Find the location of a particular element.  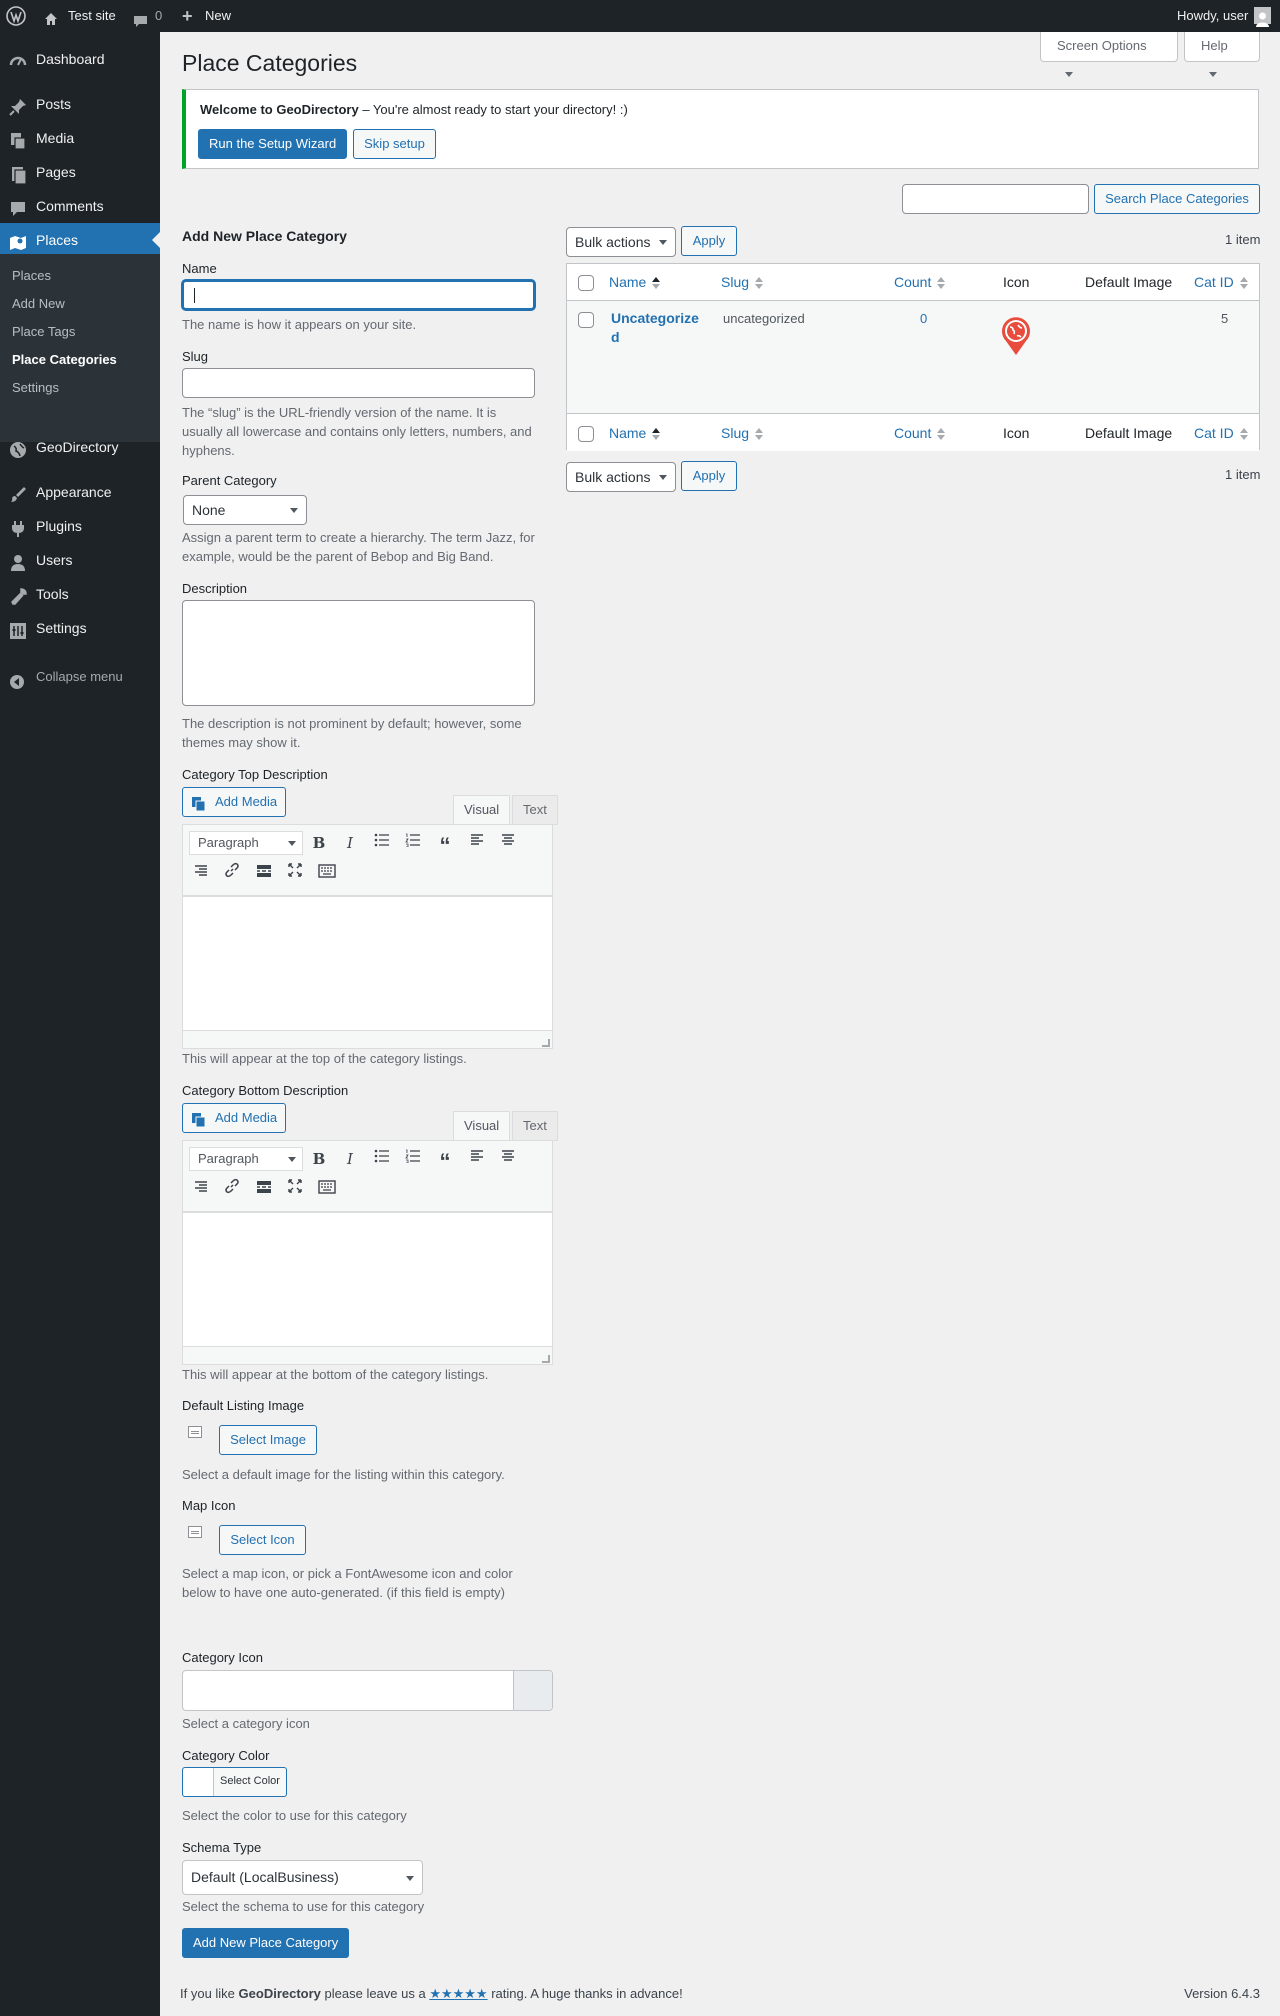

menu-users: Users is located at coordinates (80, 560).